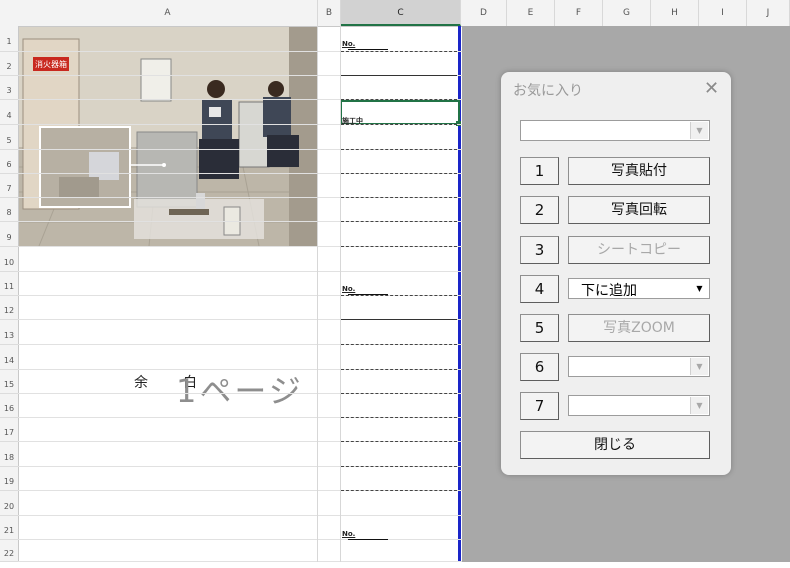 The image size is (790, 568). What do you see at coordinates (168, 13) in the screenshot?
I see `column-header-a: A` at bounding box center [168, 13].